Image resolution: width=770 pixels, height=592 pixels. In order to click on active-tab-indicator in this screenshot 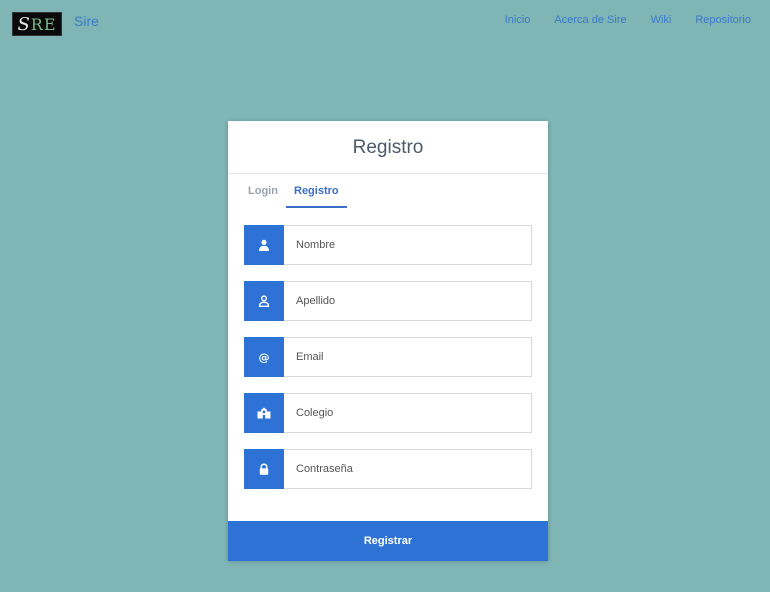, I will do `click(316, 207)`.